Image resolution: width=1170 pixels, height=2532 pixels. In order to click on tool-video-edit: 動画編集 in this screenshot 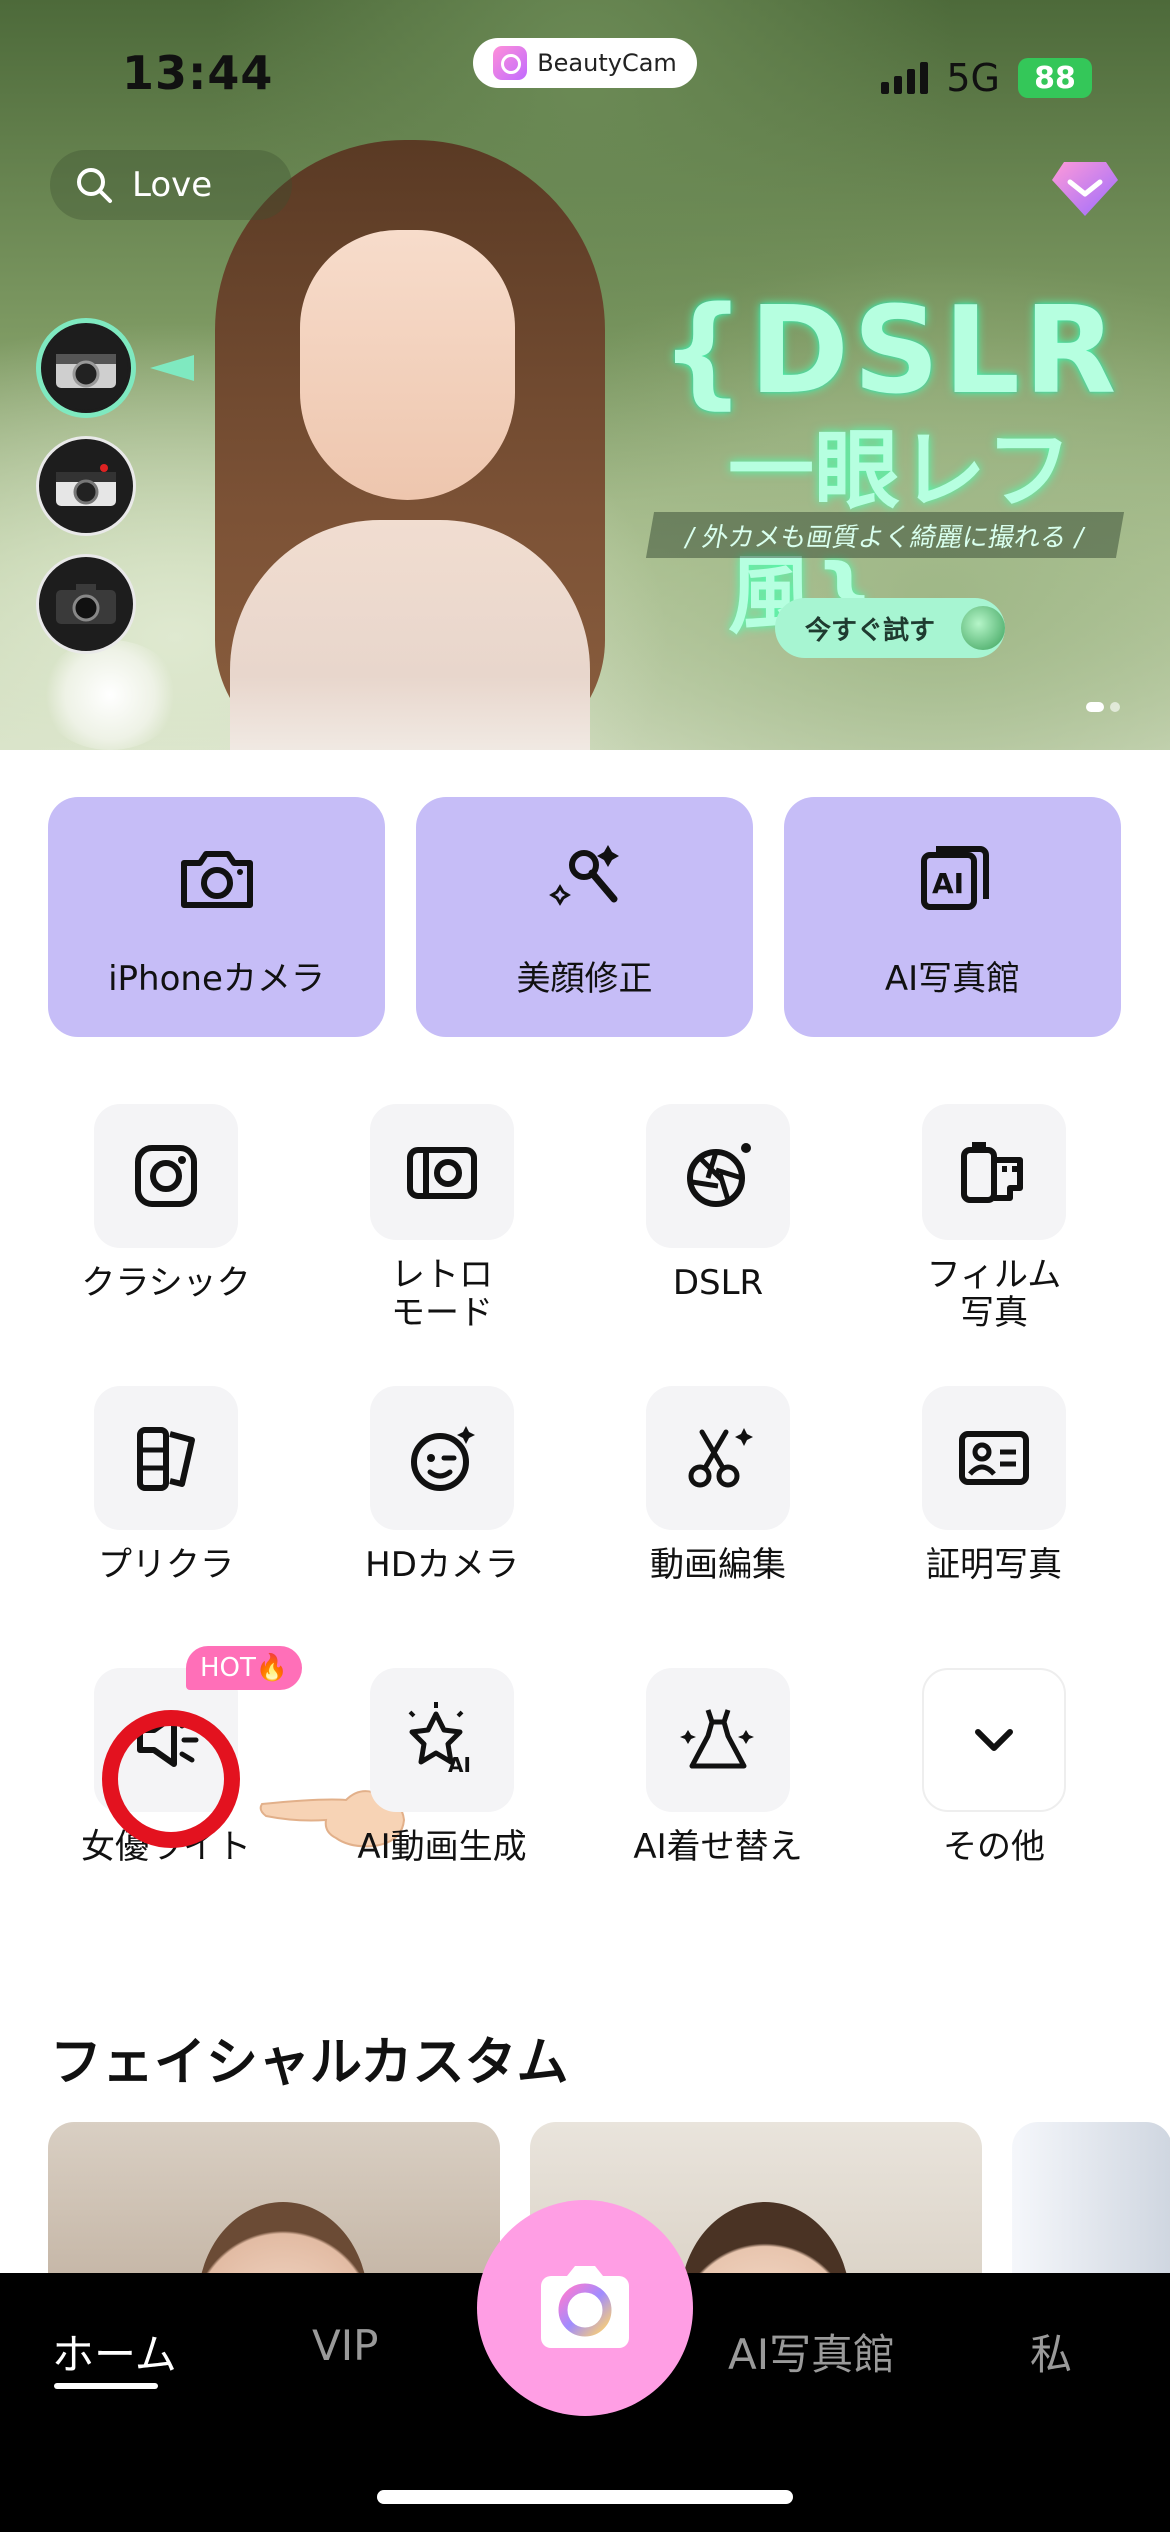, I will do `click(718, 1500)`.